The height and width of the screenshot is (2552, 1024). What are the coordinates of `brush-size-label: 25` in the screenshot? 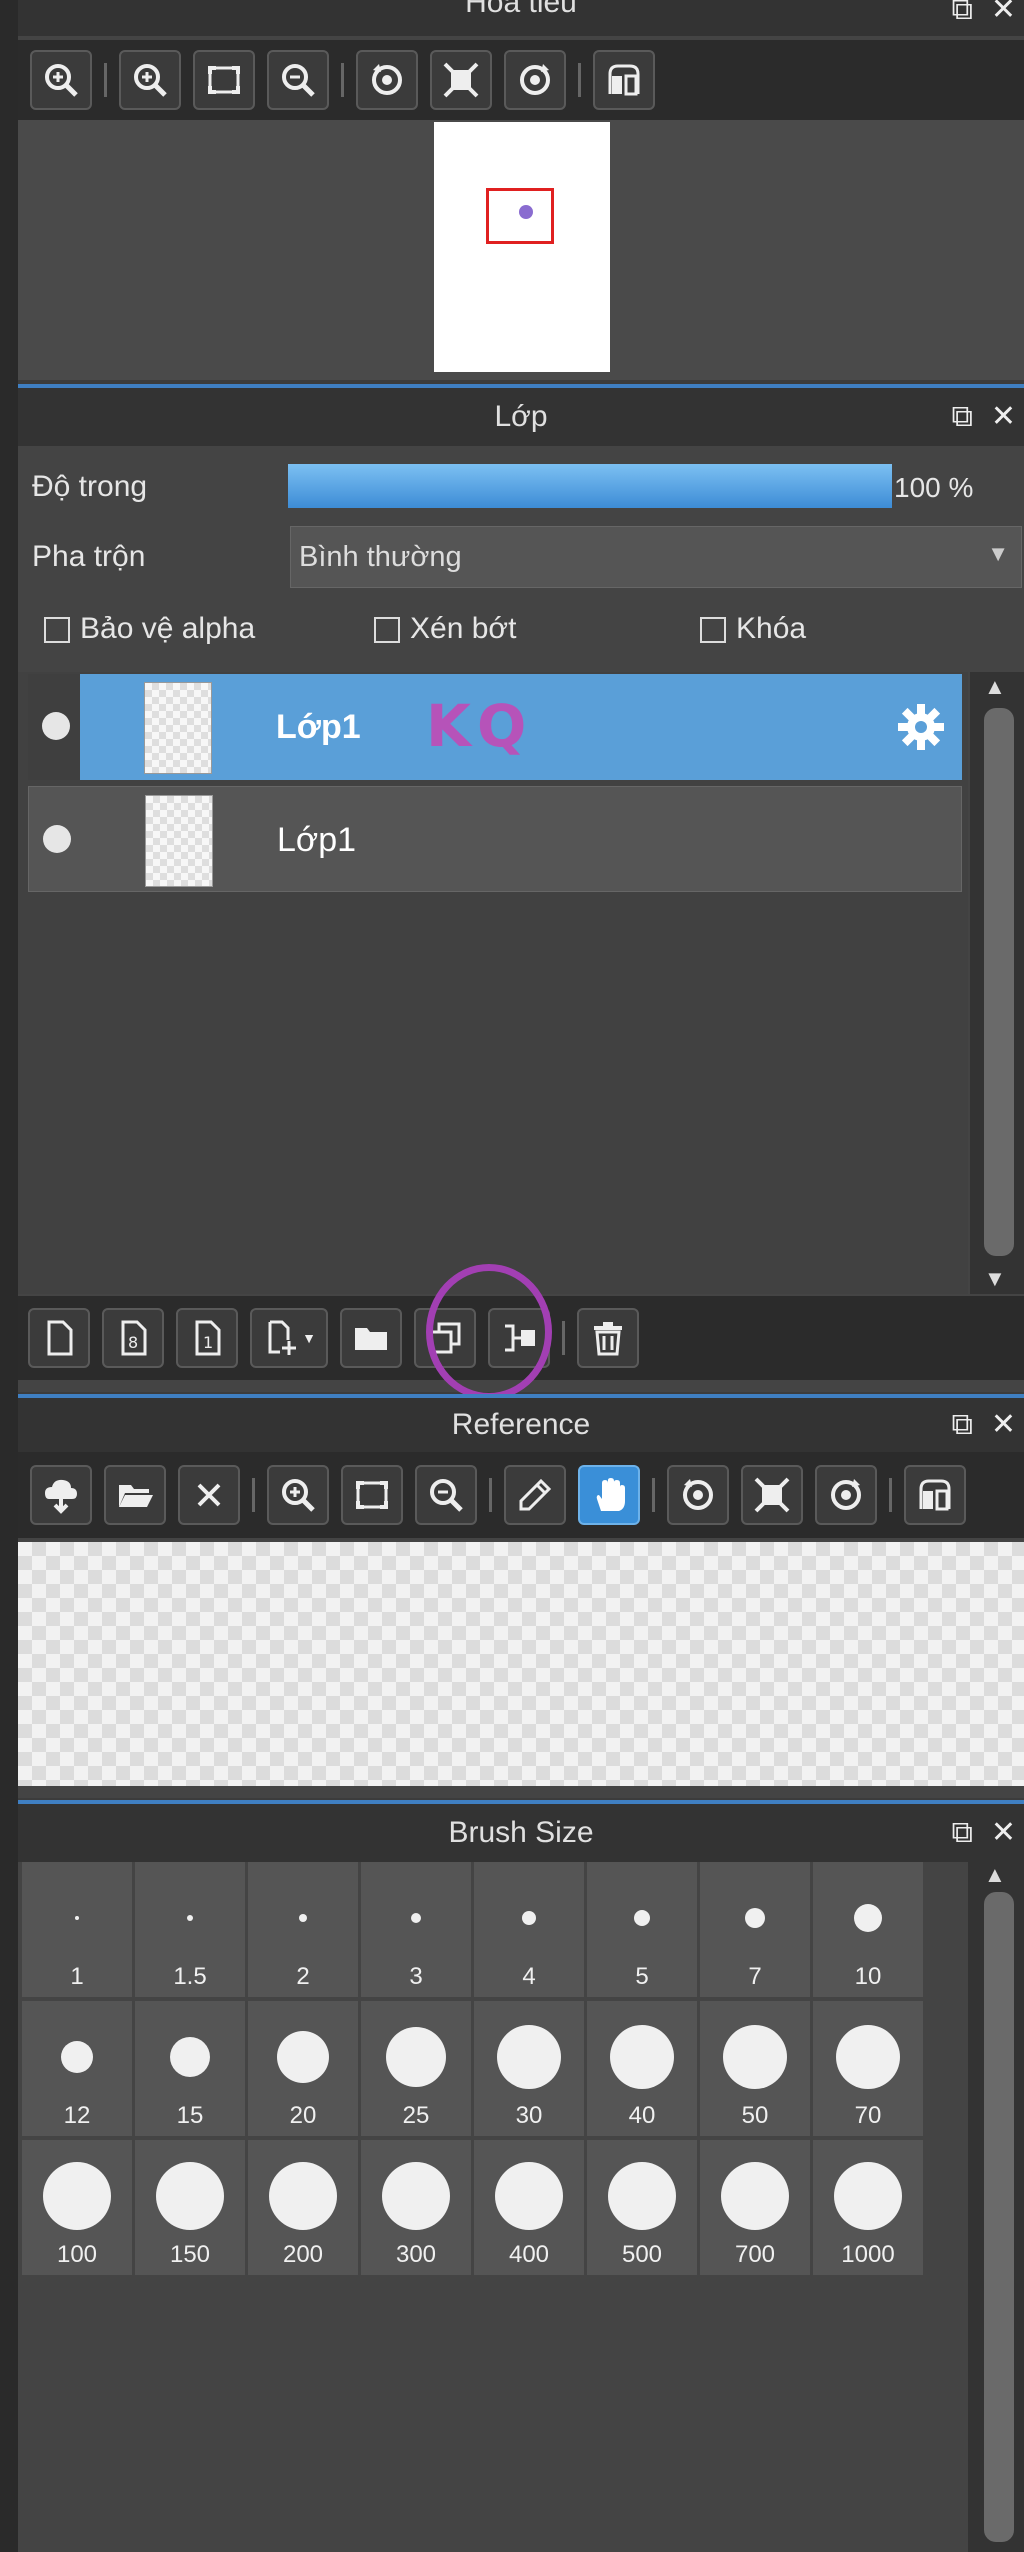 It's located at (416, 2115).